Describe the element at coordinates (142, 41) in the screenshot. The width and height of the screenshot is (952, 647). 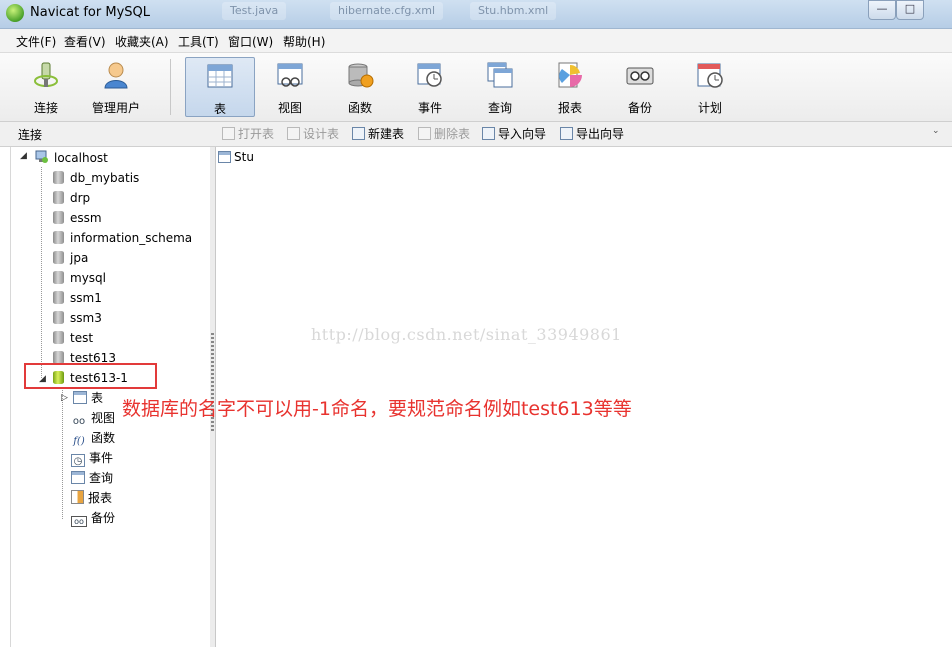
I see `menu-favorites: 收藏夹(A)` at that location.